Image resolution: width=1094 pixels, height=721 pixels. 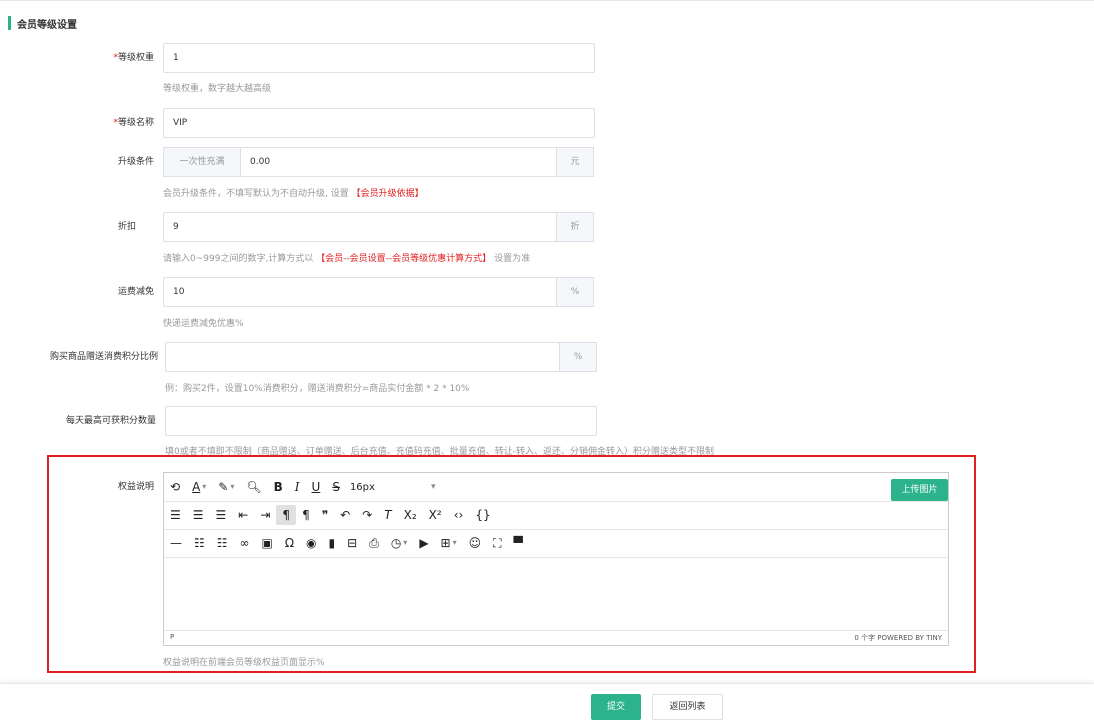 I want to click on page-break-icon: ⊟, so click(x=352, y=543).